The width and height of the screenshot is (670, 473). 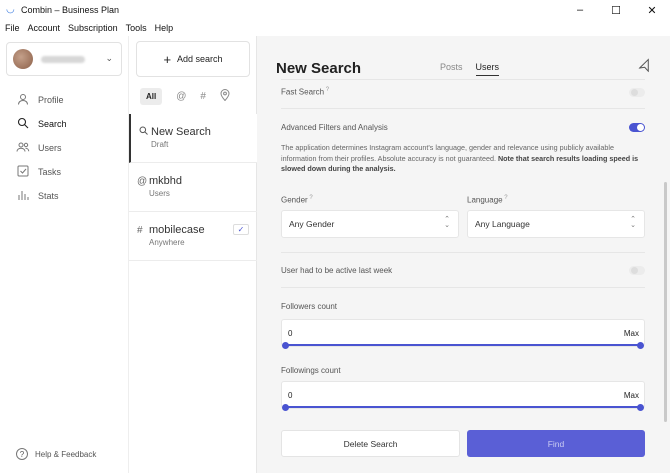 What do you see at coordinates (203, 96) in the screenshot?
I see `filter-hashtags: #` at bounding box center [203, 96].